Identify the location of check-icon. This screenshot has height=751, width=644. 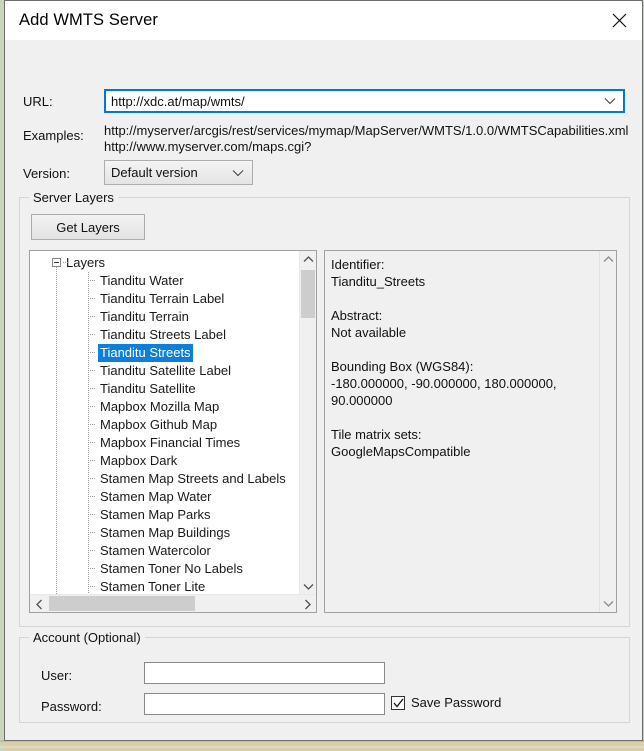
(398, 702).